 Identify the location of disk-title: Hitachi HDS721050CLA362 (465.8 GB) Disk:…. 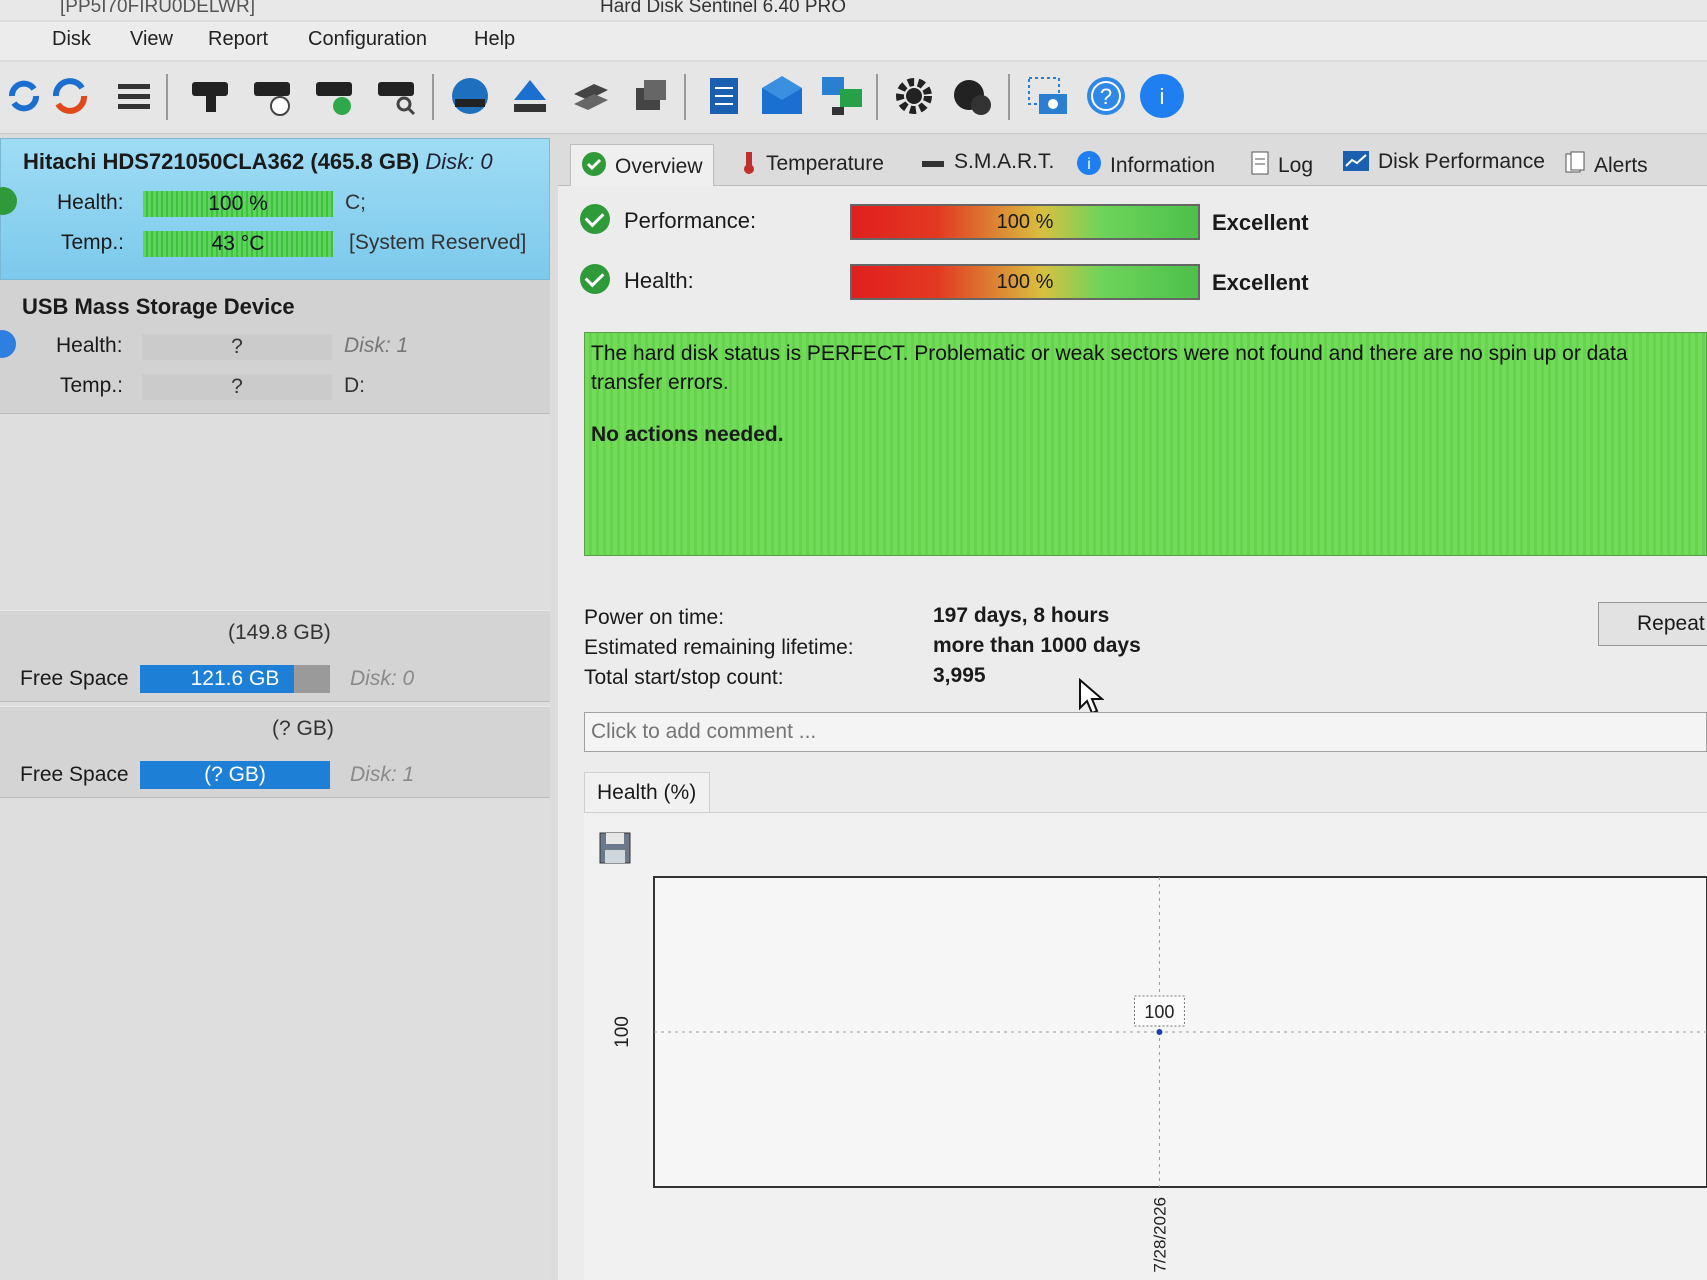
(258, 162).